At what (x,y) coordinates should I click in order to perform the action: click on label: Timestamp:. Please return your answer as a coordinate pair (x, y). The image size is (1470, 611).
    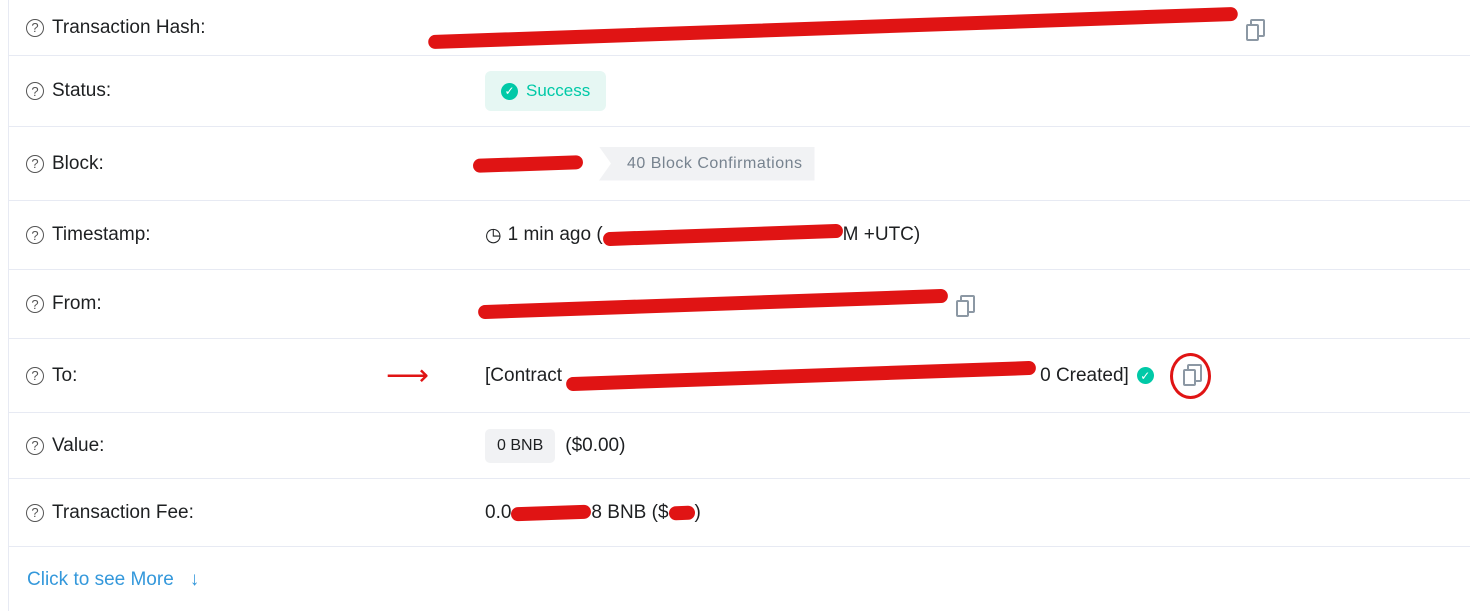
    Looking at the image, I should click on (101, 234).